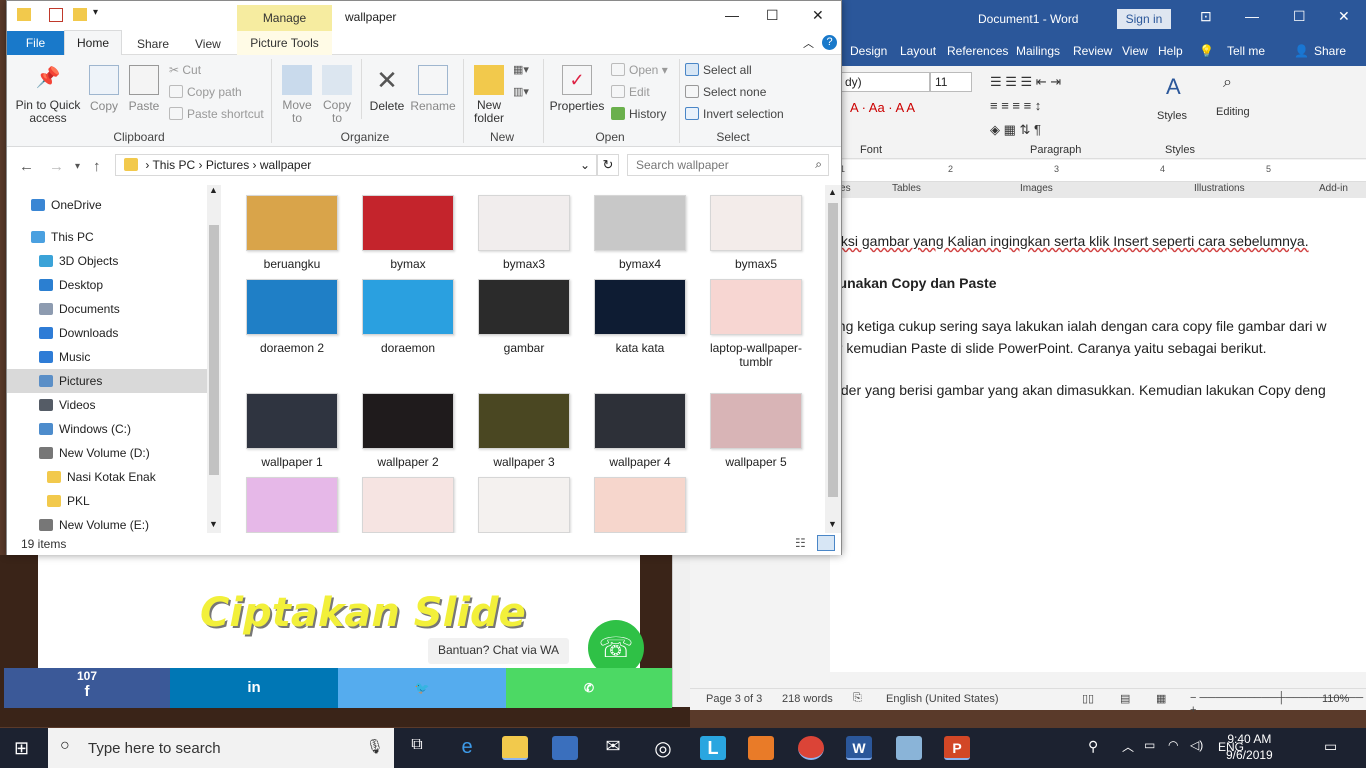 The height and width of the screenshot is (768, 1366). I want to click on sign-in-button: Sign in, so click(1144, 19).